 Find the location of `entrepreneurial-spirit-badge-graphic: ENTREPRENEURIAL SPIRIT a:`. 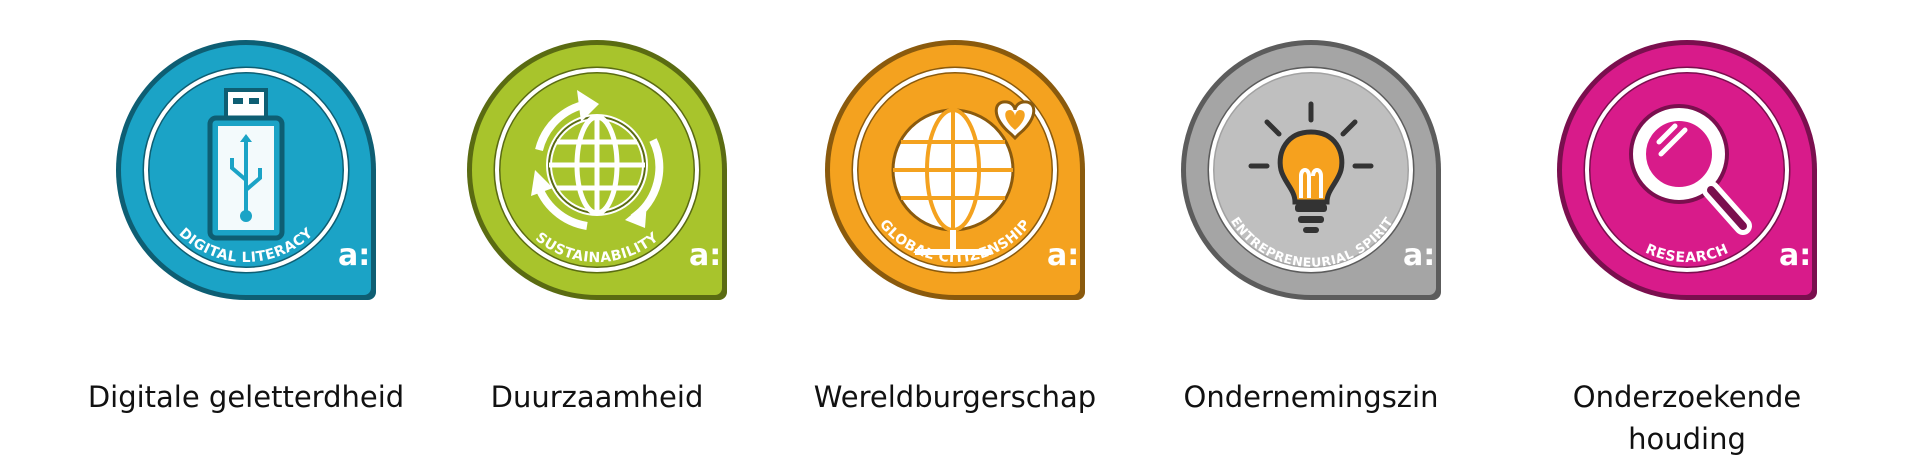

entrepreneurial-spirit-badge-graphic: ENTREPRENEURIAL SPIRIT a: is located at coordinates (1311, 170).